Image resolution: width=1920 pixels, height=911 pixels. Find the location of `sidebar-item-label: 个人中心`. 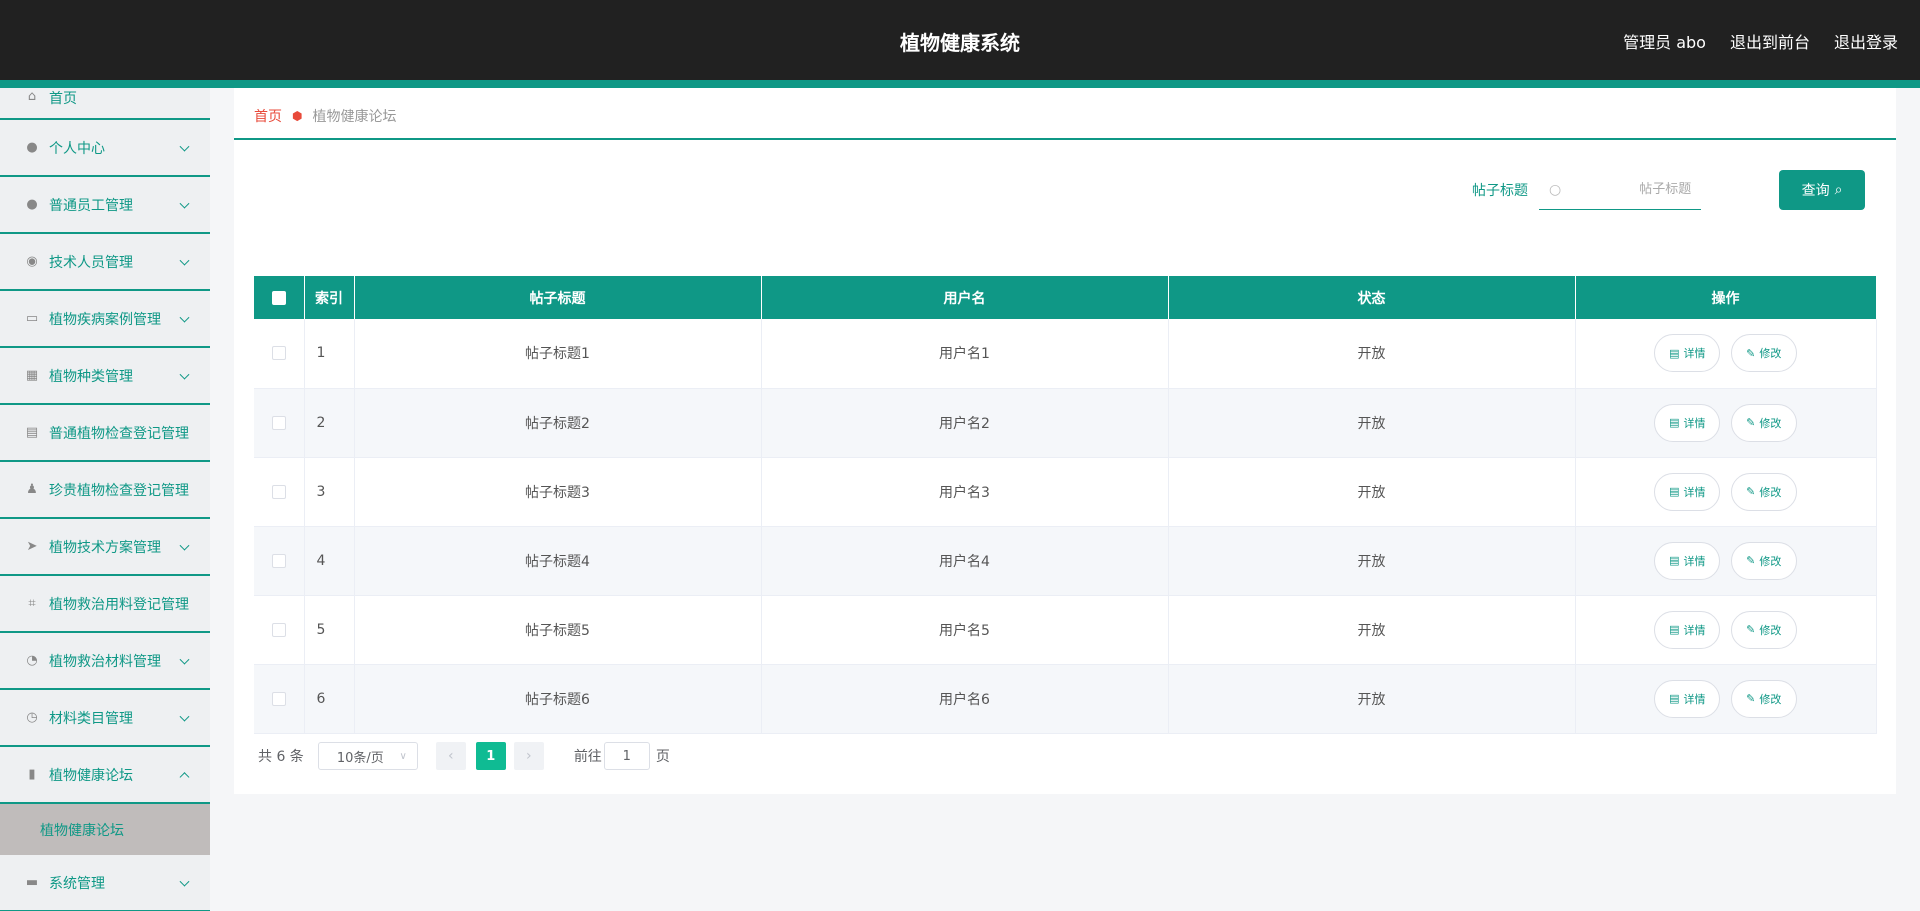

sidebar-item-label: 个人中心 is located at coordinates (77, 148).